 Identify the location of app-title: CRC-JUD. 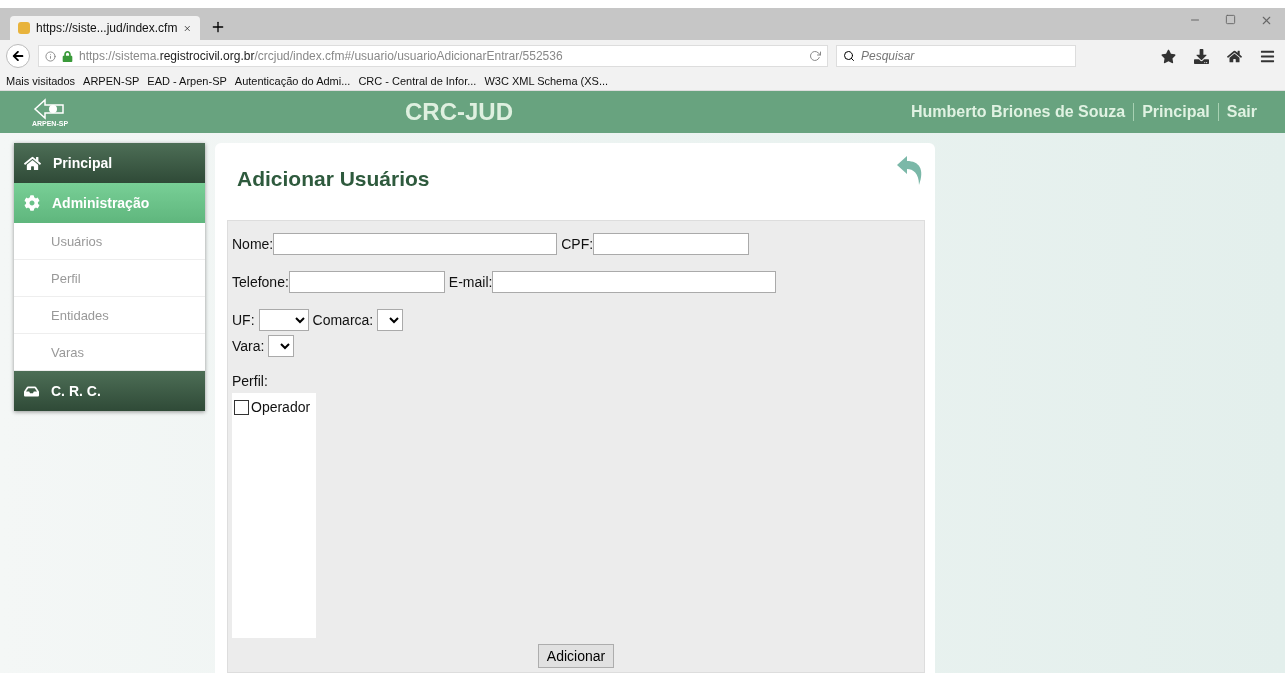
(459, 112).